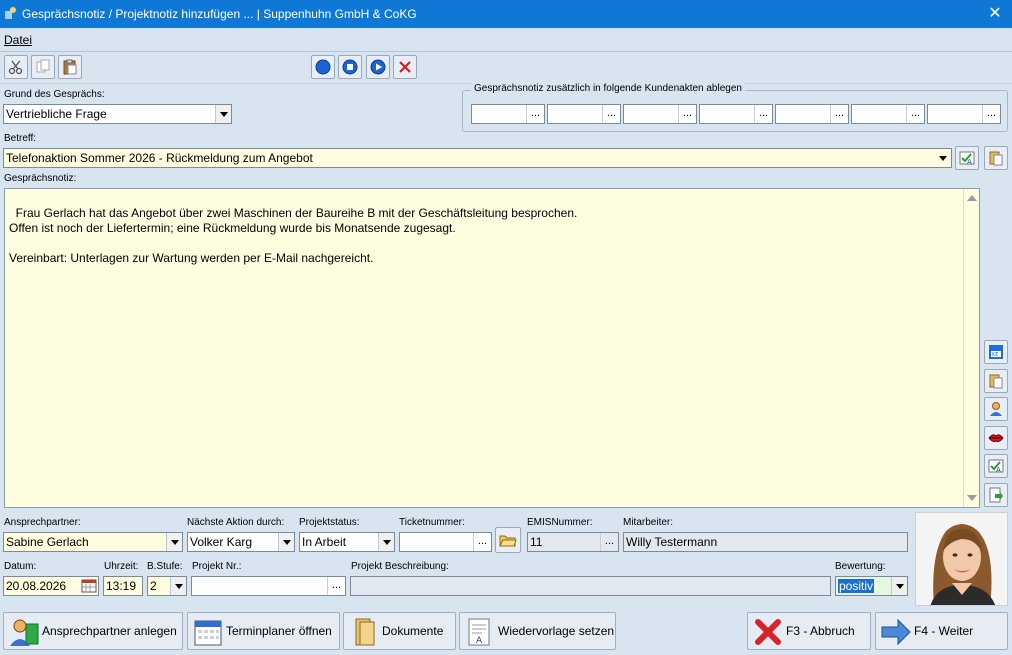 This screenshot has height=655, width=1012. What do you see at coordinates (413, 631) in the screenshot?
I see `dokumente-label: Dokumente` at bounding box center [413, 631].